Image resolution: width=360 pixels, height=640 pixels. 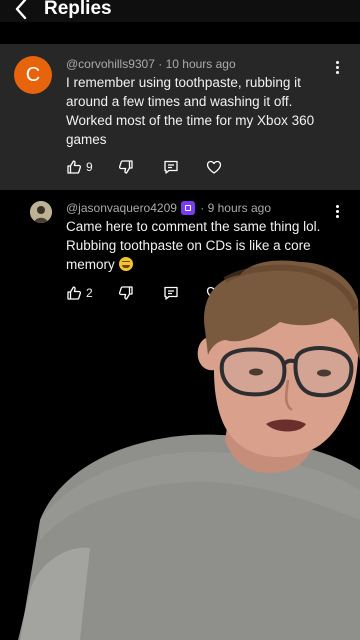 I want to click on header-bar: Replies, so click(x=180, y=11).